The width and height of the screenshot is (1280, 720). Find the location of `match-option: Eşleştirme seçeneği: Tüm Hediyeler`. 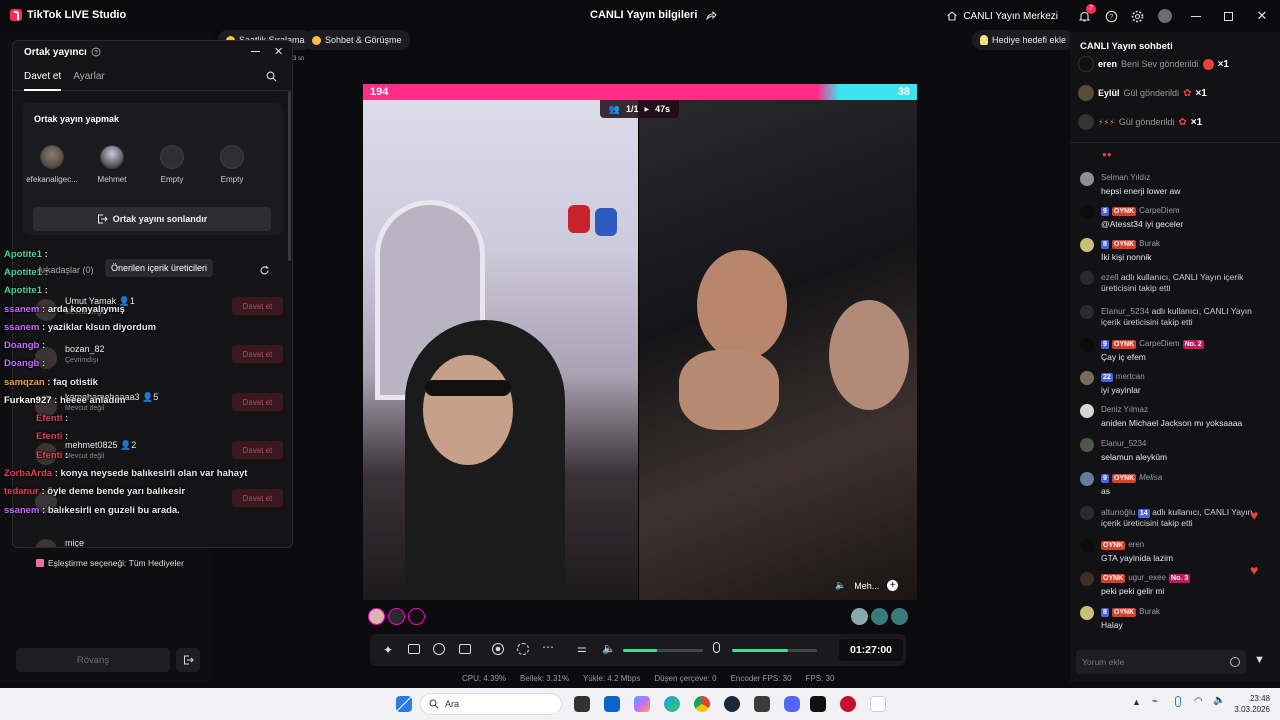

match-option: Eşleştirme seçeneği: Tüm Hediyeler is located at coordinates (110, 563).